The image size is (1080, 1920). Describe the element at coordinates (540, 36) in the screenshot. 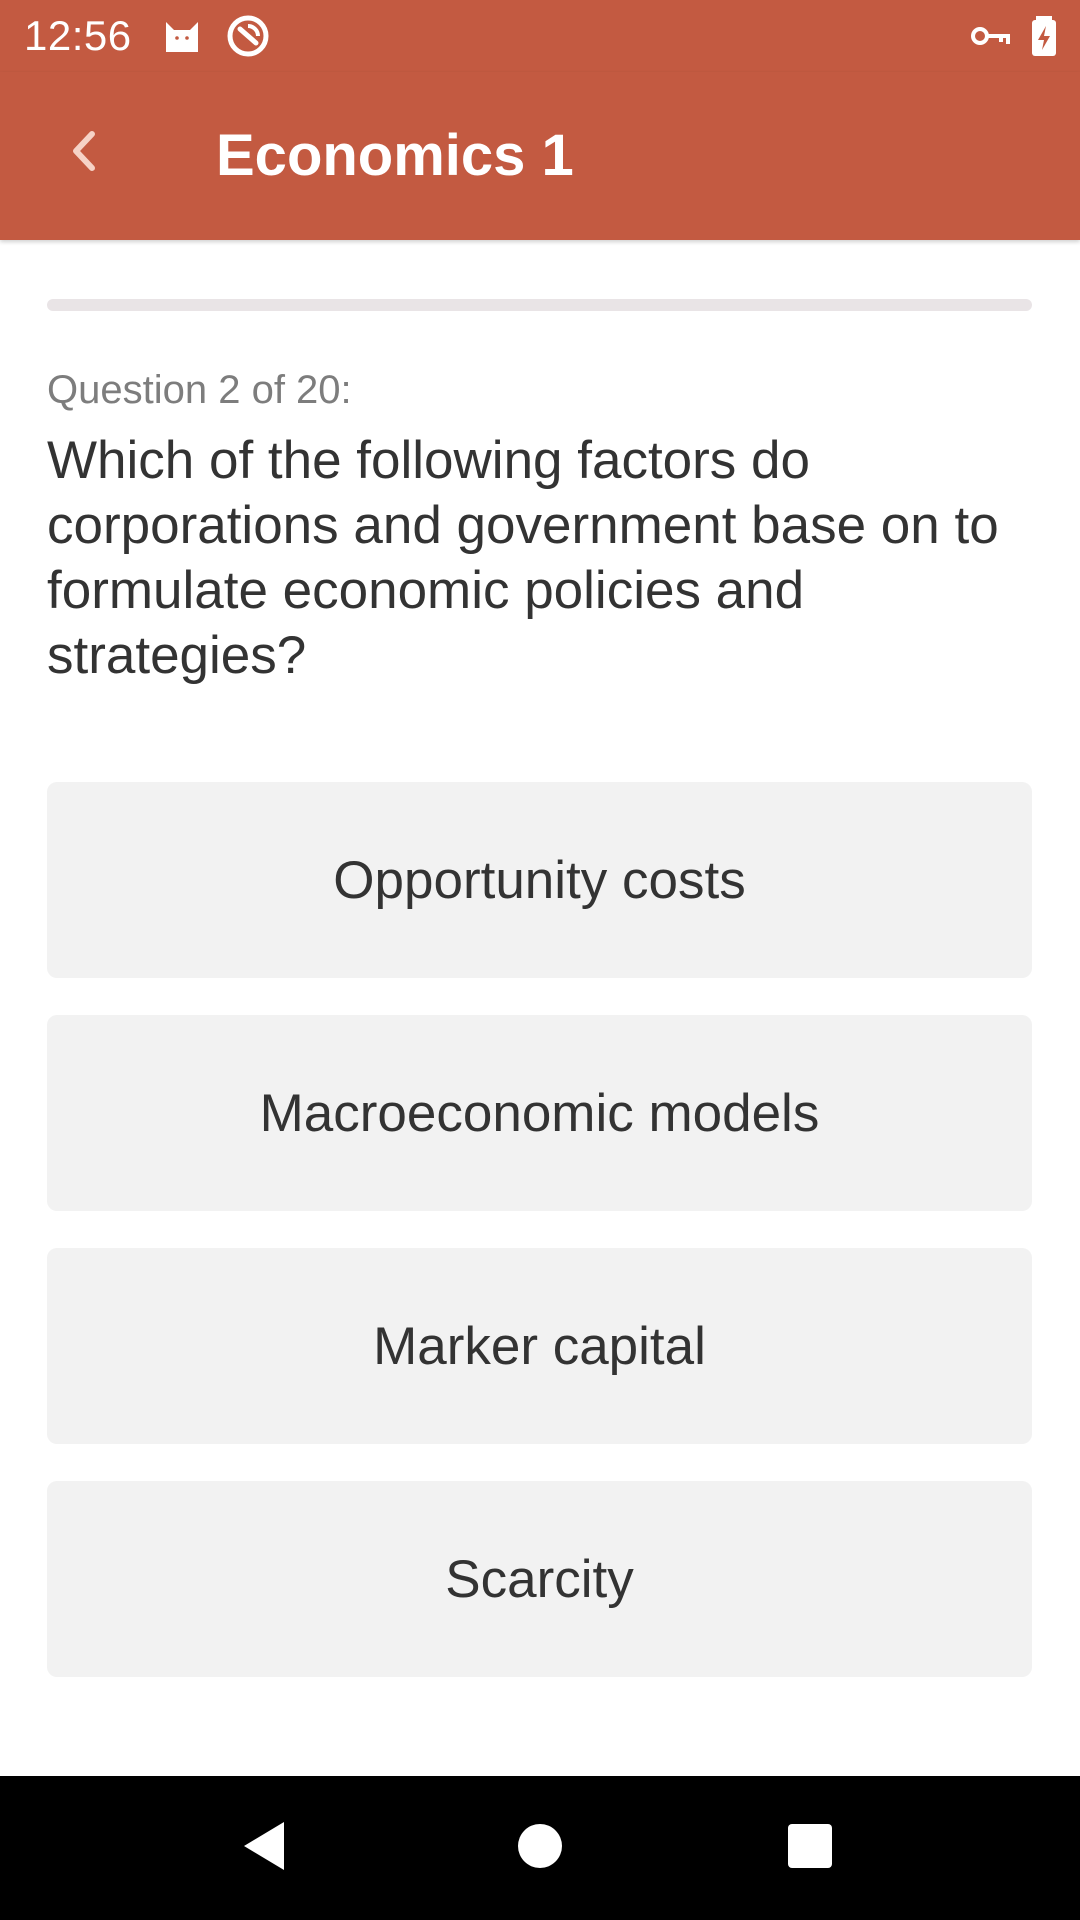

I see `status-bar: 12:56` at that location.